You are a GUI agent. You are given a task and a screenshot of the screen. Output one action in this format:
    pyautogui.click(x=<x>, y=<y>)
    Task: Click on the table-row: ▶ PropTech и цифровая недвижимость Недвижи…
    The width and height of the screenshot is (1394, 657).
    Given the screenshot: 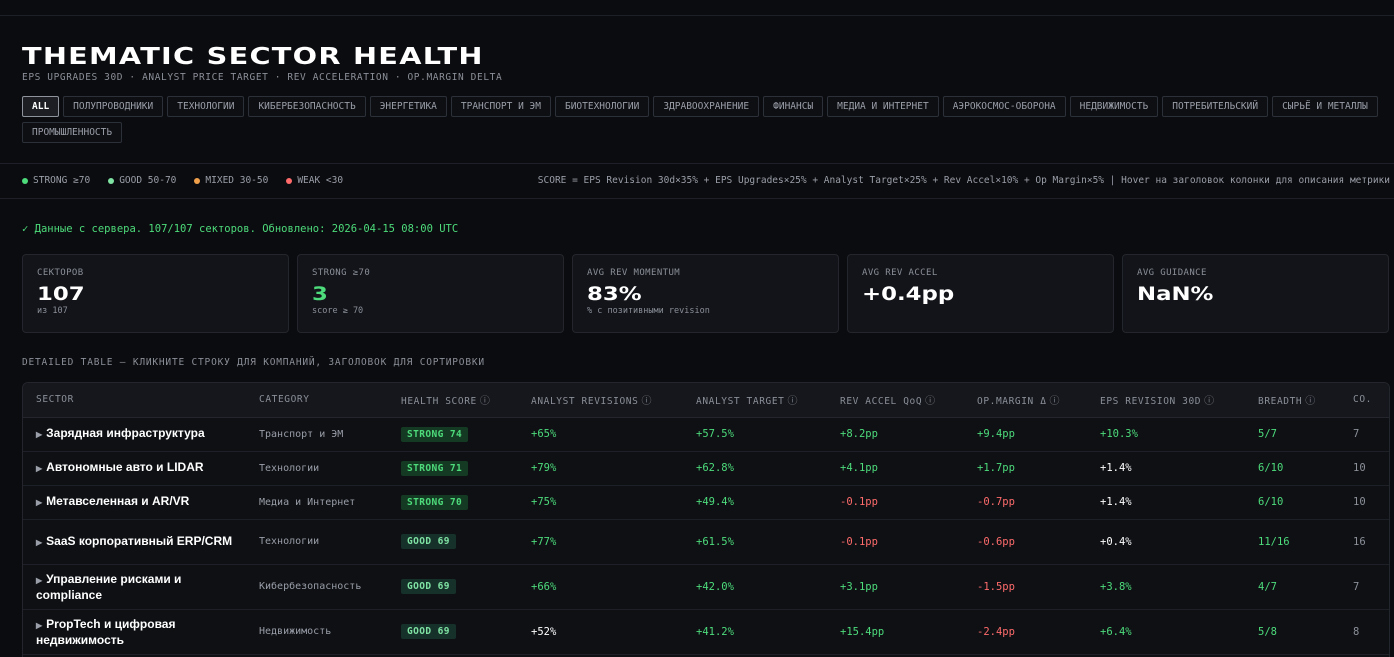 What is the action you would take?
    pyautogui.click(x=706, y=632)
    